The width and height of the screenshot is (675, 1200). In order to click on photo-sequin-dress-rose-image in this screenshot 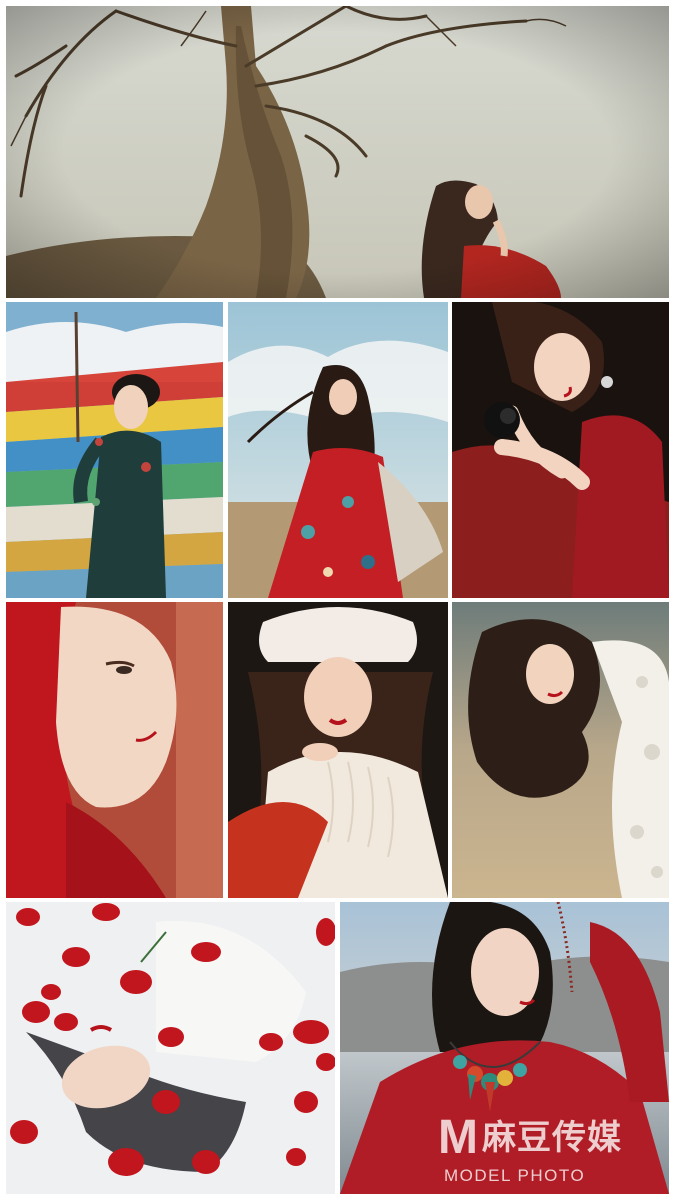, I will do `click(560, 450)`.